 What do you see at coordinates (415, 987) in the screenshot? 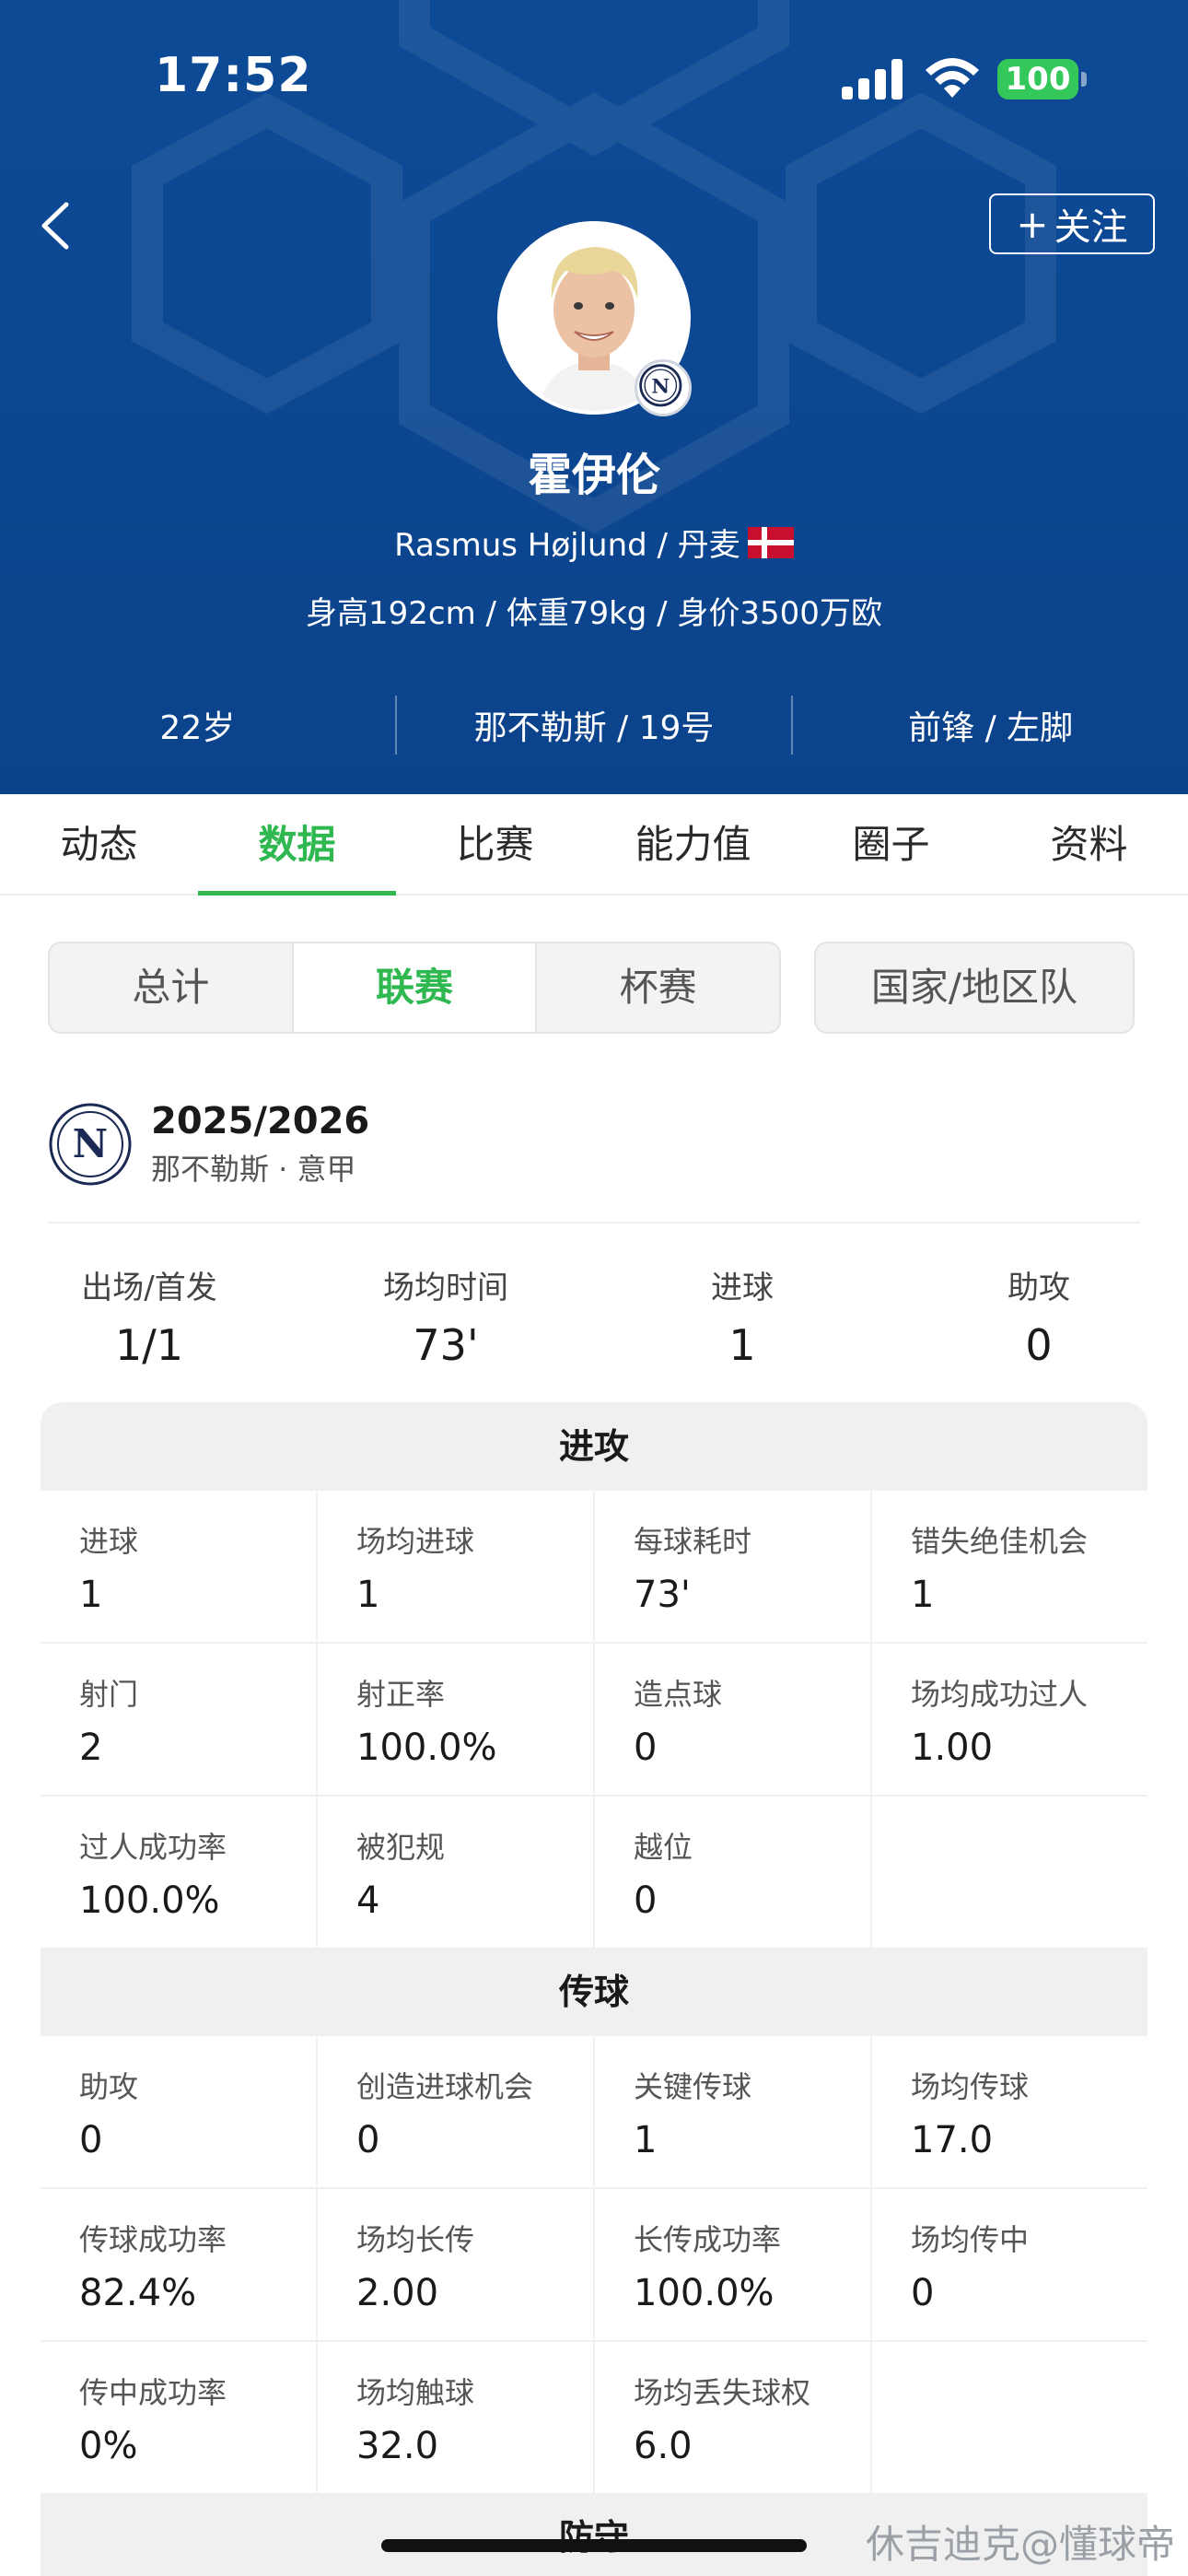
I see `segment-league: 联赛` at bounding box center [415, 987].